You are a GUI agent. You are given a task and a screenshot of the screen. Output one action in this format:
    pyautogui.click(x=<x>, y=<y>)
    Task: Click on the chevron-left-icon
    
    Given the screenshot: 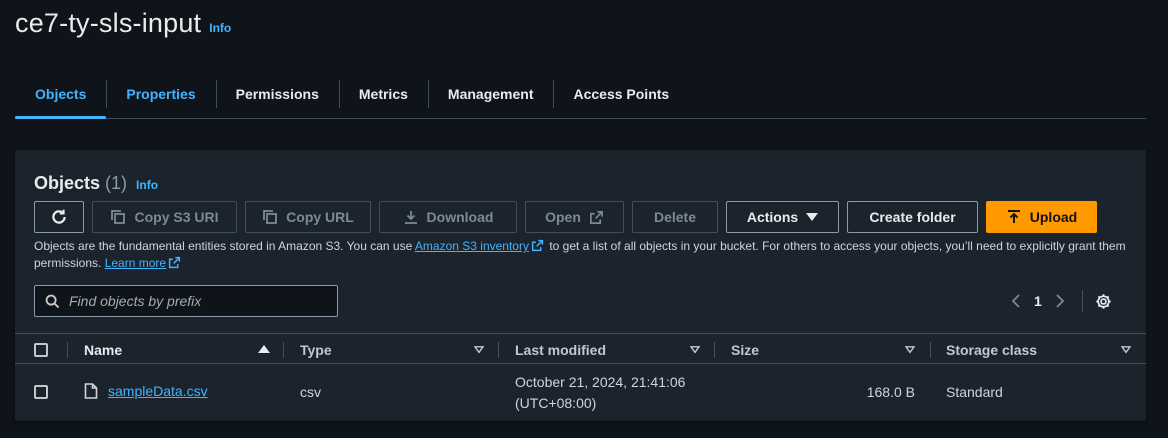 What is the action you would take?
    pyautogui.click(x=1016, y=301)
    